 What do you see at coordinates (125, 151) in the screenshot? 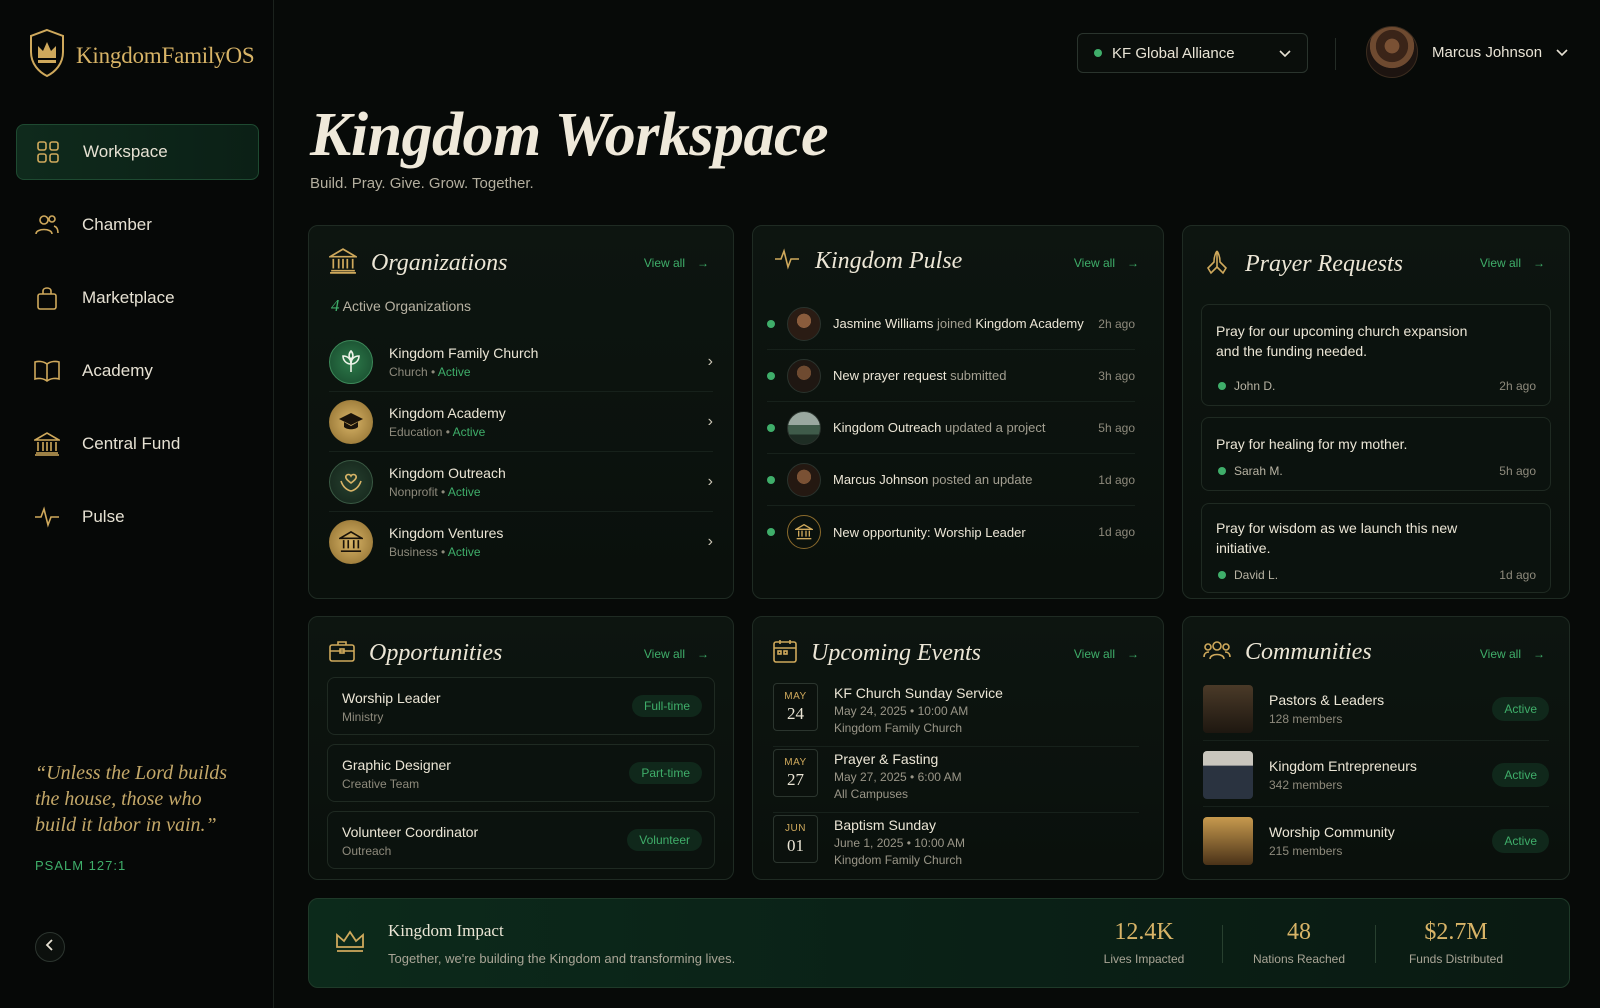
I see `sidebar-item-label: Workspace` at bounding box center [125, 151].